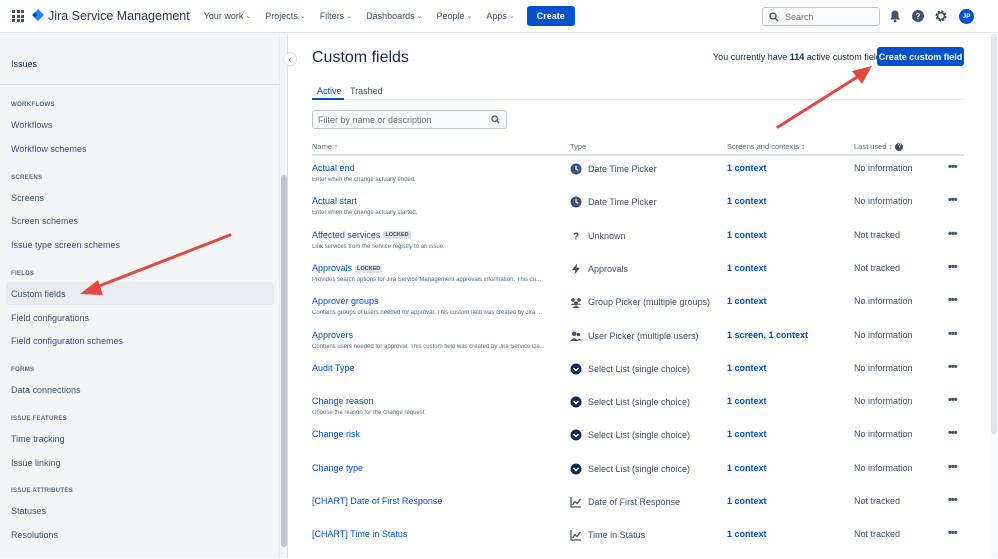 Image resolution: width=998 pixels, height=559 pixels. Describe the element at coordinates (966, 16) in the screenshot. I see `avatar: JP` at that location.